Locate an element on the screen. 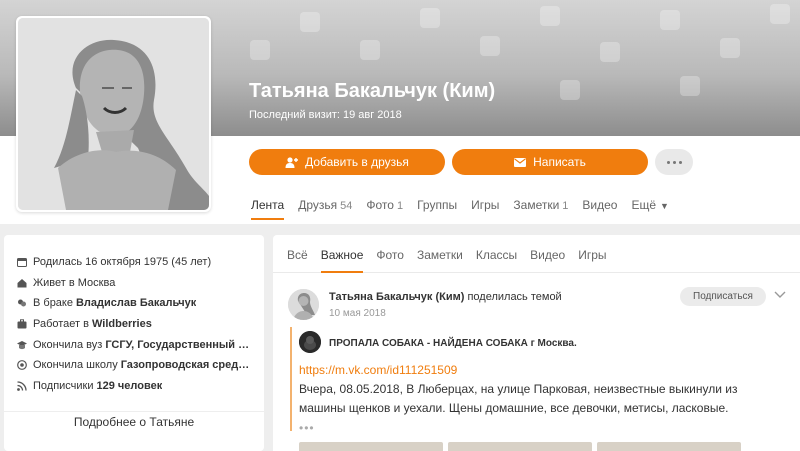  graduation-cap-icon is located at coordinates (22, 344).